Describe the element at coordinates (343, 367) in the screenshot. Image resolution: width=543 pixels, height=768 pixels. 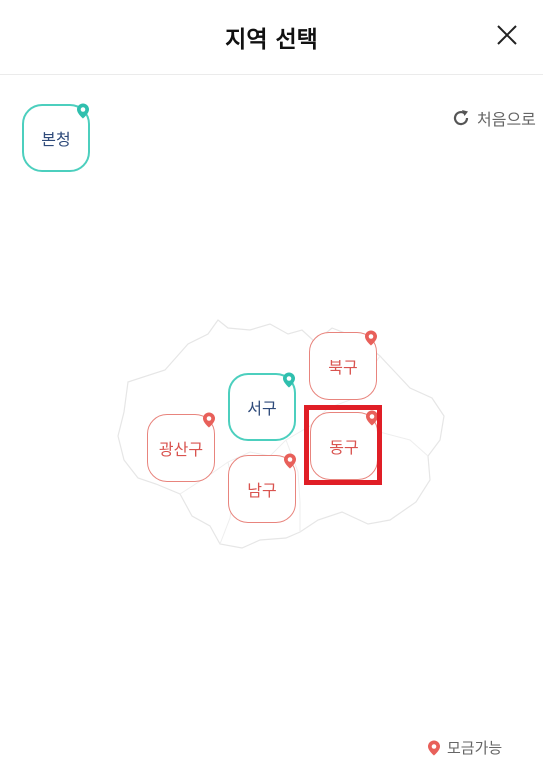
I see `region-buk-label: 북구` at that location.